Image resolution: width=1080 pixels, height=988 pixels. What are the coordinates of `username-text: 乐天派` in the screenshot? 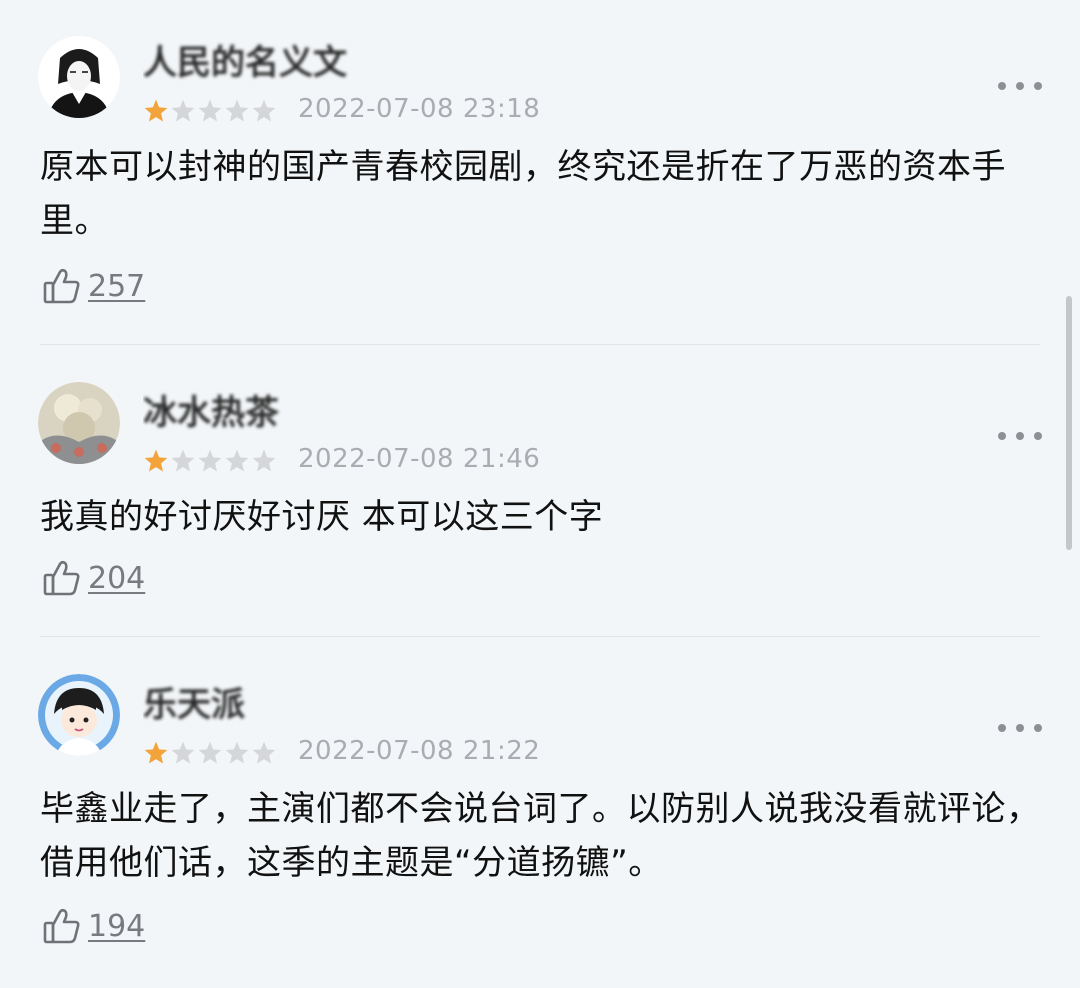 It's located at (194, 705).